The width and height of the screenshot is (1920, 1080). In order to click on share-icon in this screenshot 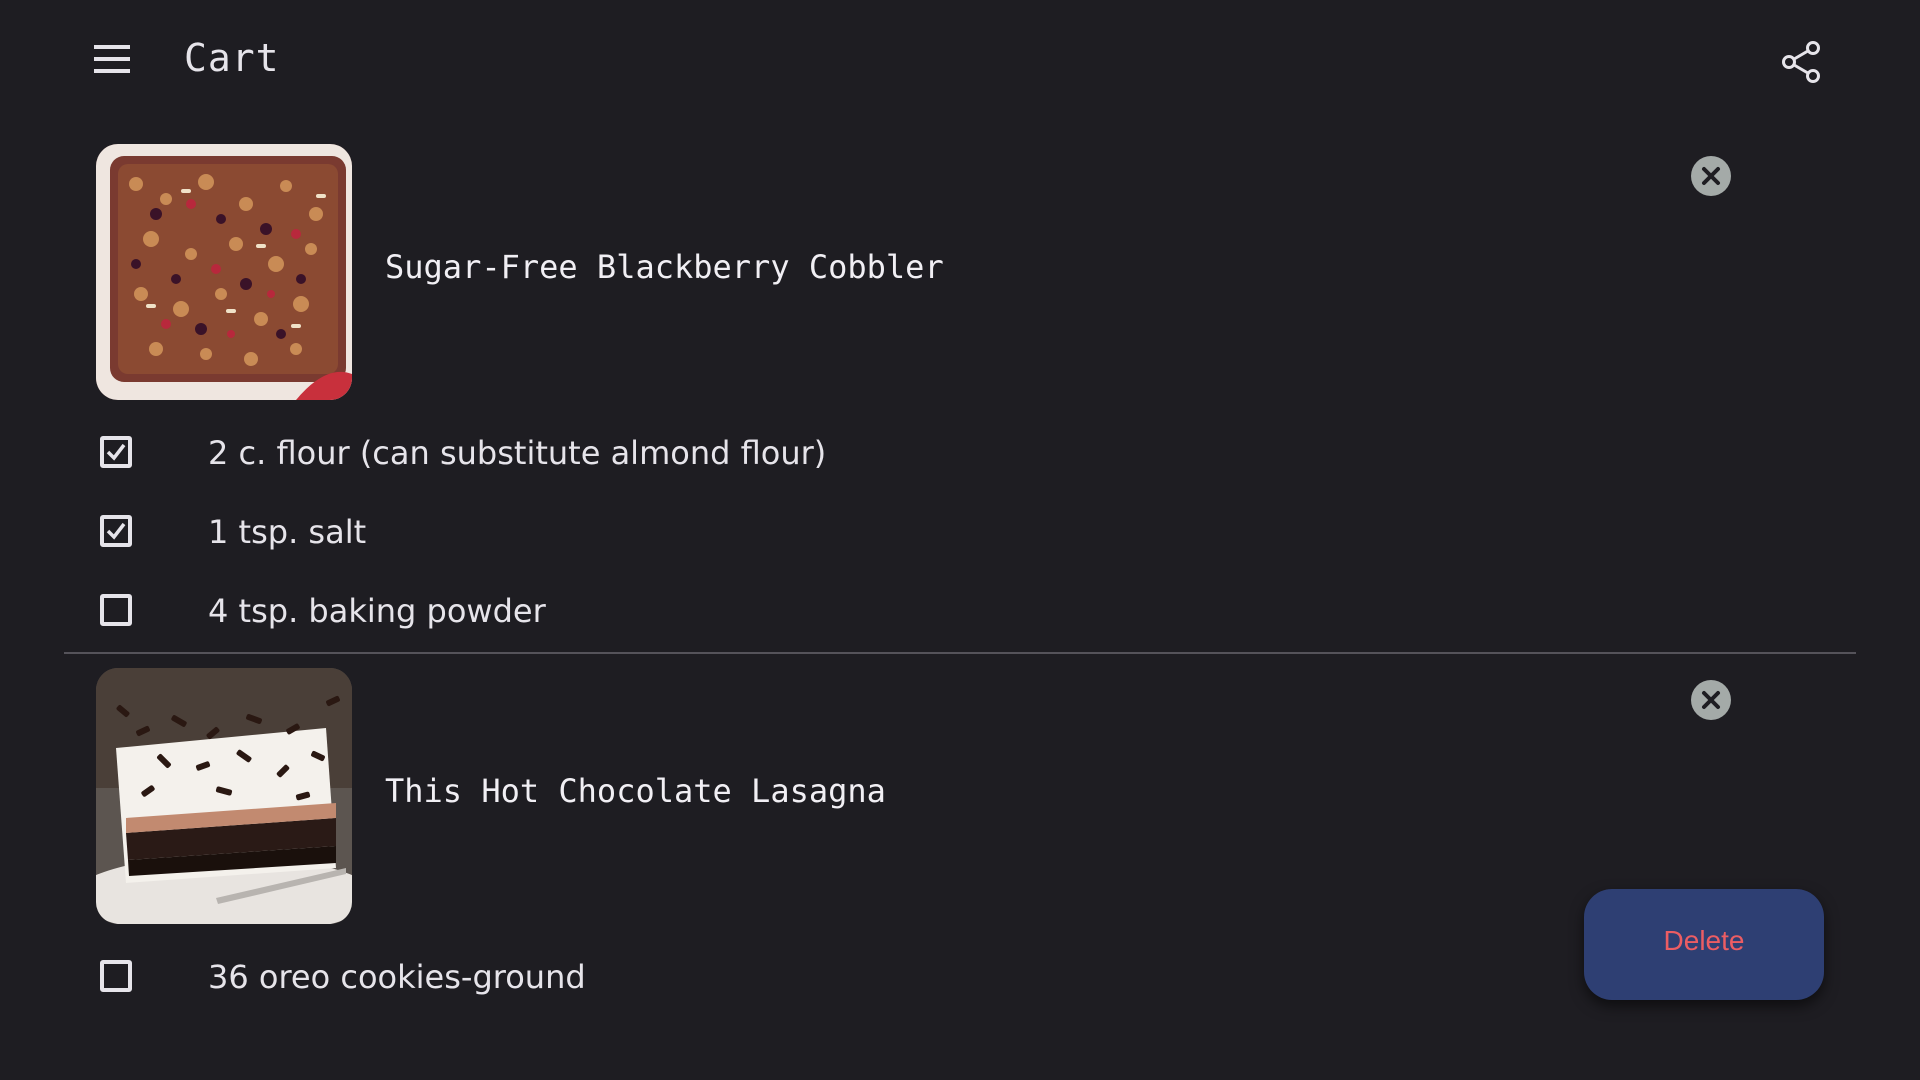, I will do `click(1808, 66)`.